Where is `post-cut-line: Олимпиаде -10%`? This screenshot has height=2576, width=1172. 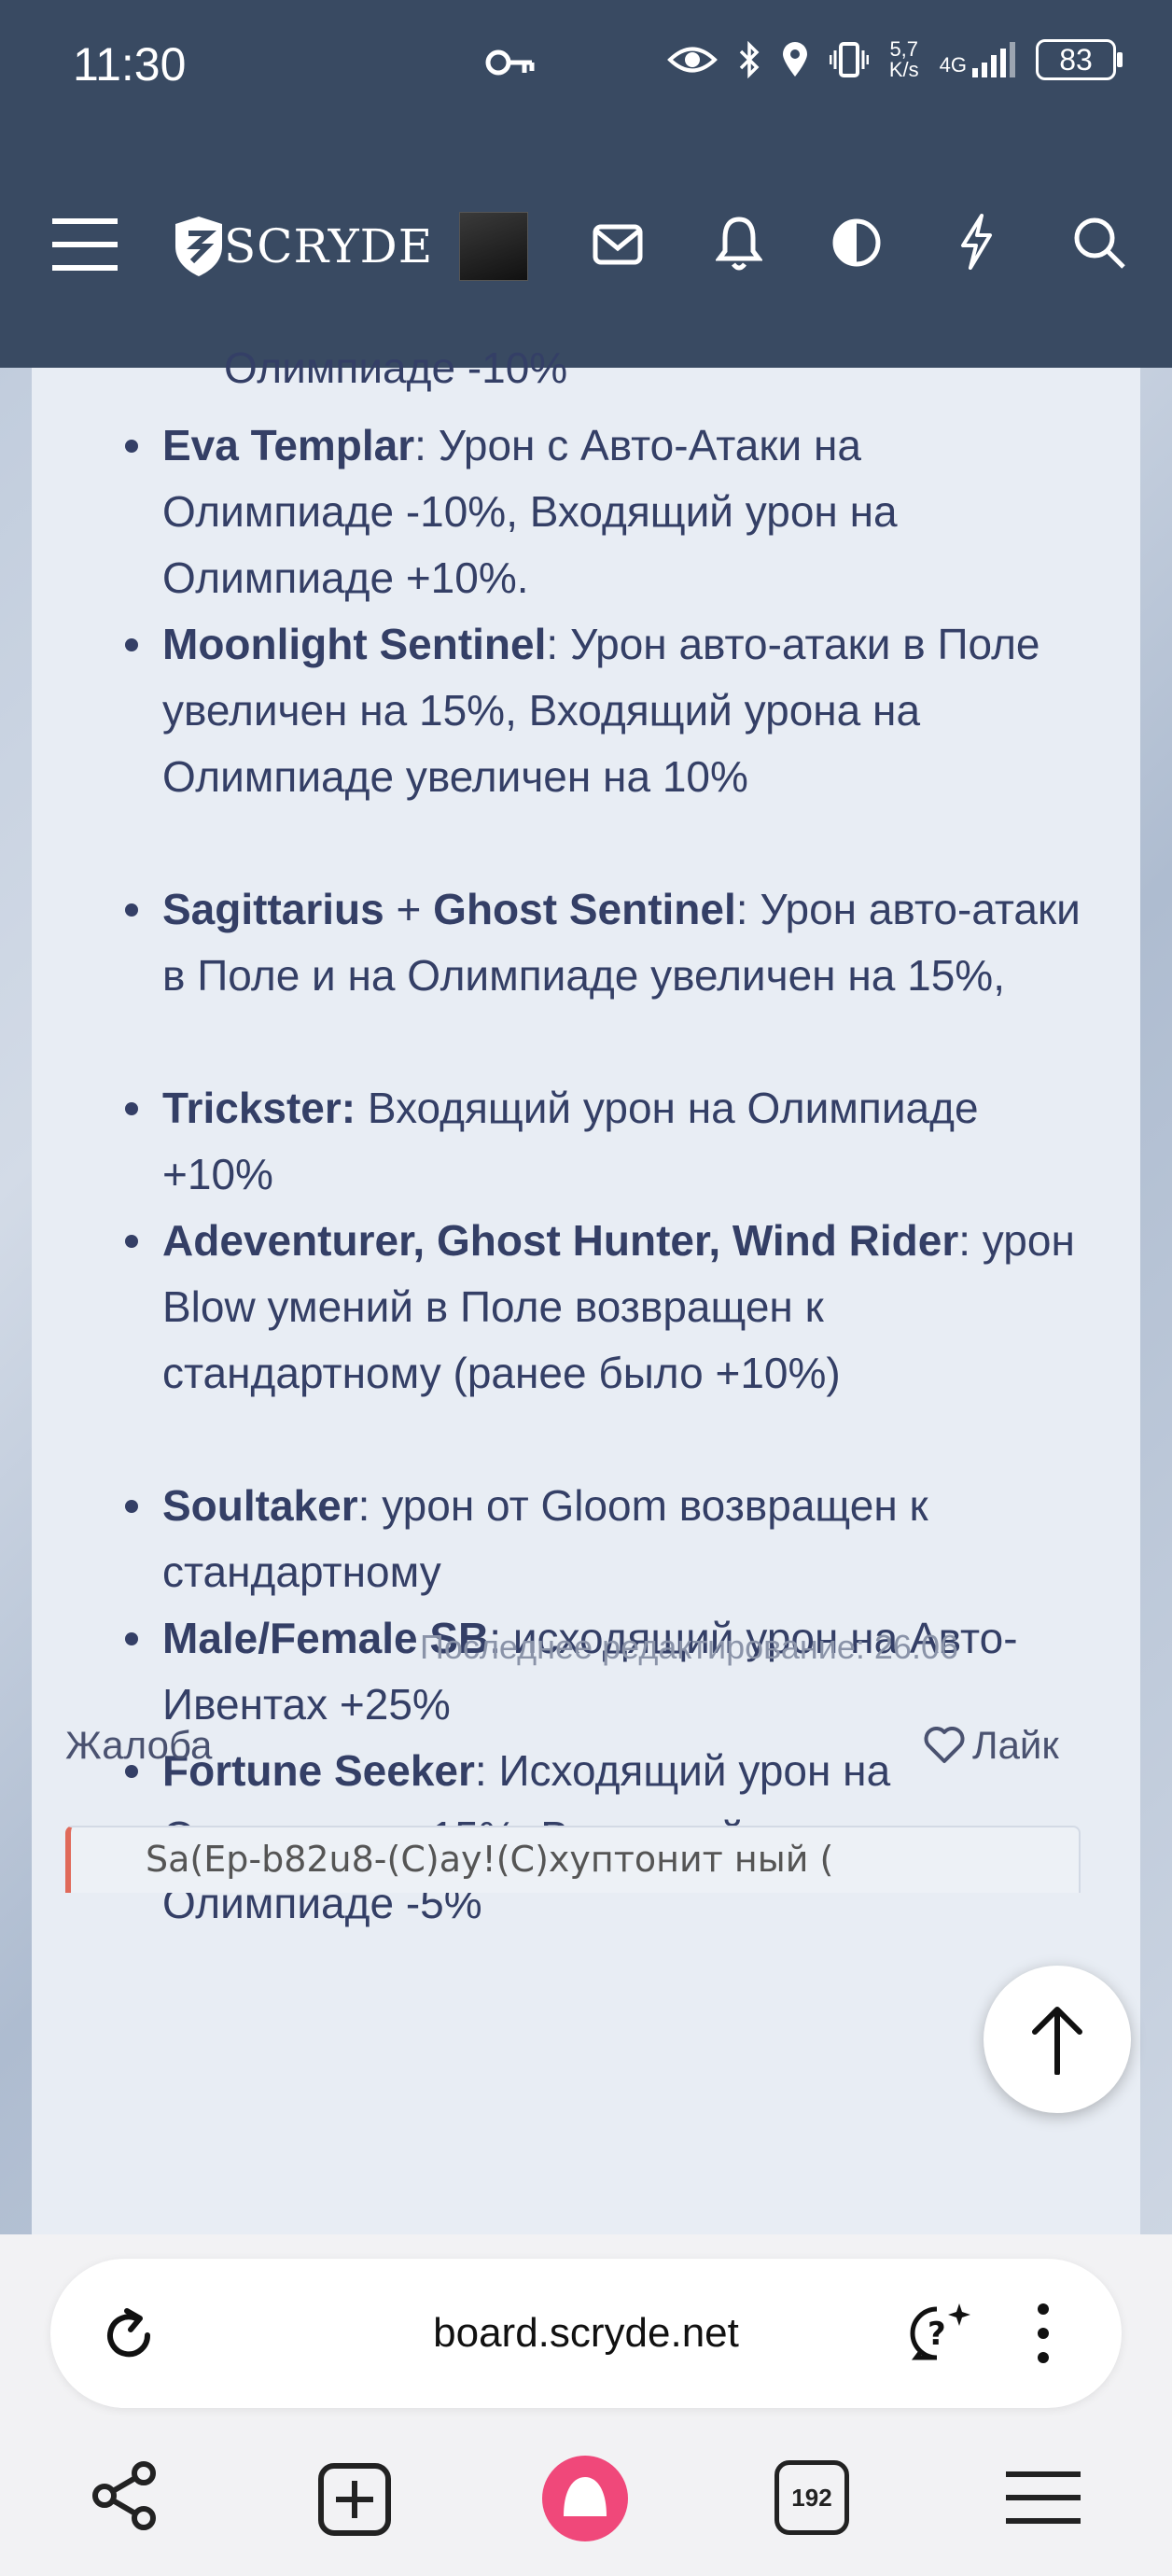 post-cut-line: Олимпиаде -10% is located at coordinates (396, 367).